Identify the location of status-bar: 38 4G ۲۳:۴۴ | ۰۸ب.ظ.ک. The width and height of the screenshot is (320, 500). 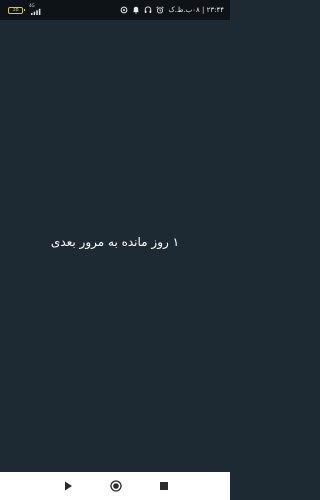
(115, 10).